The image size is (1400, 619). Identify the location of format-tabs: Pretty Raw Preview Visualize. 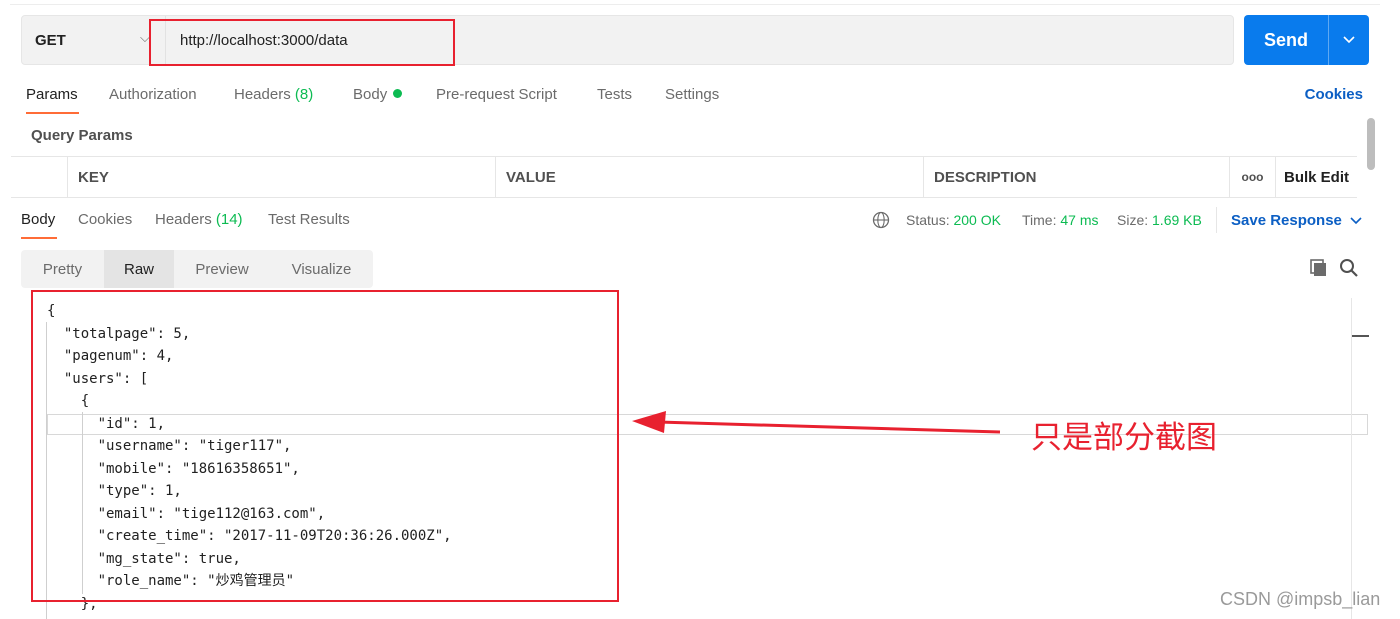
(197, 269).